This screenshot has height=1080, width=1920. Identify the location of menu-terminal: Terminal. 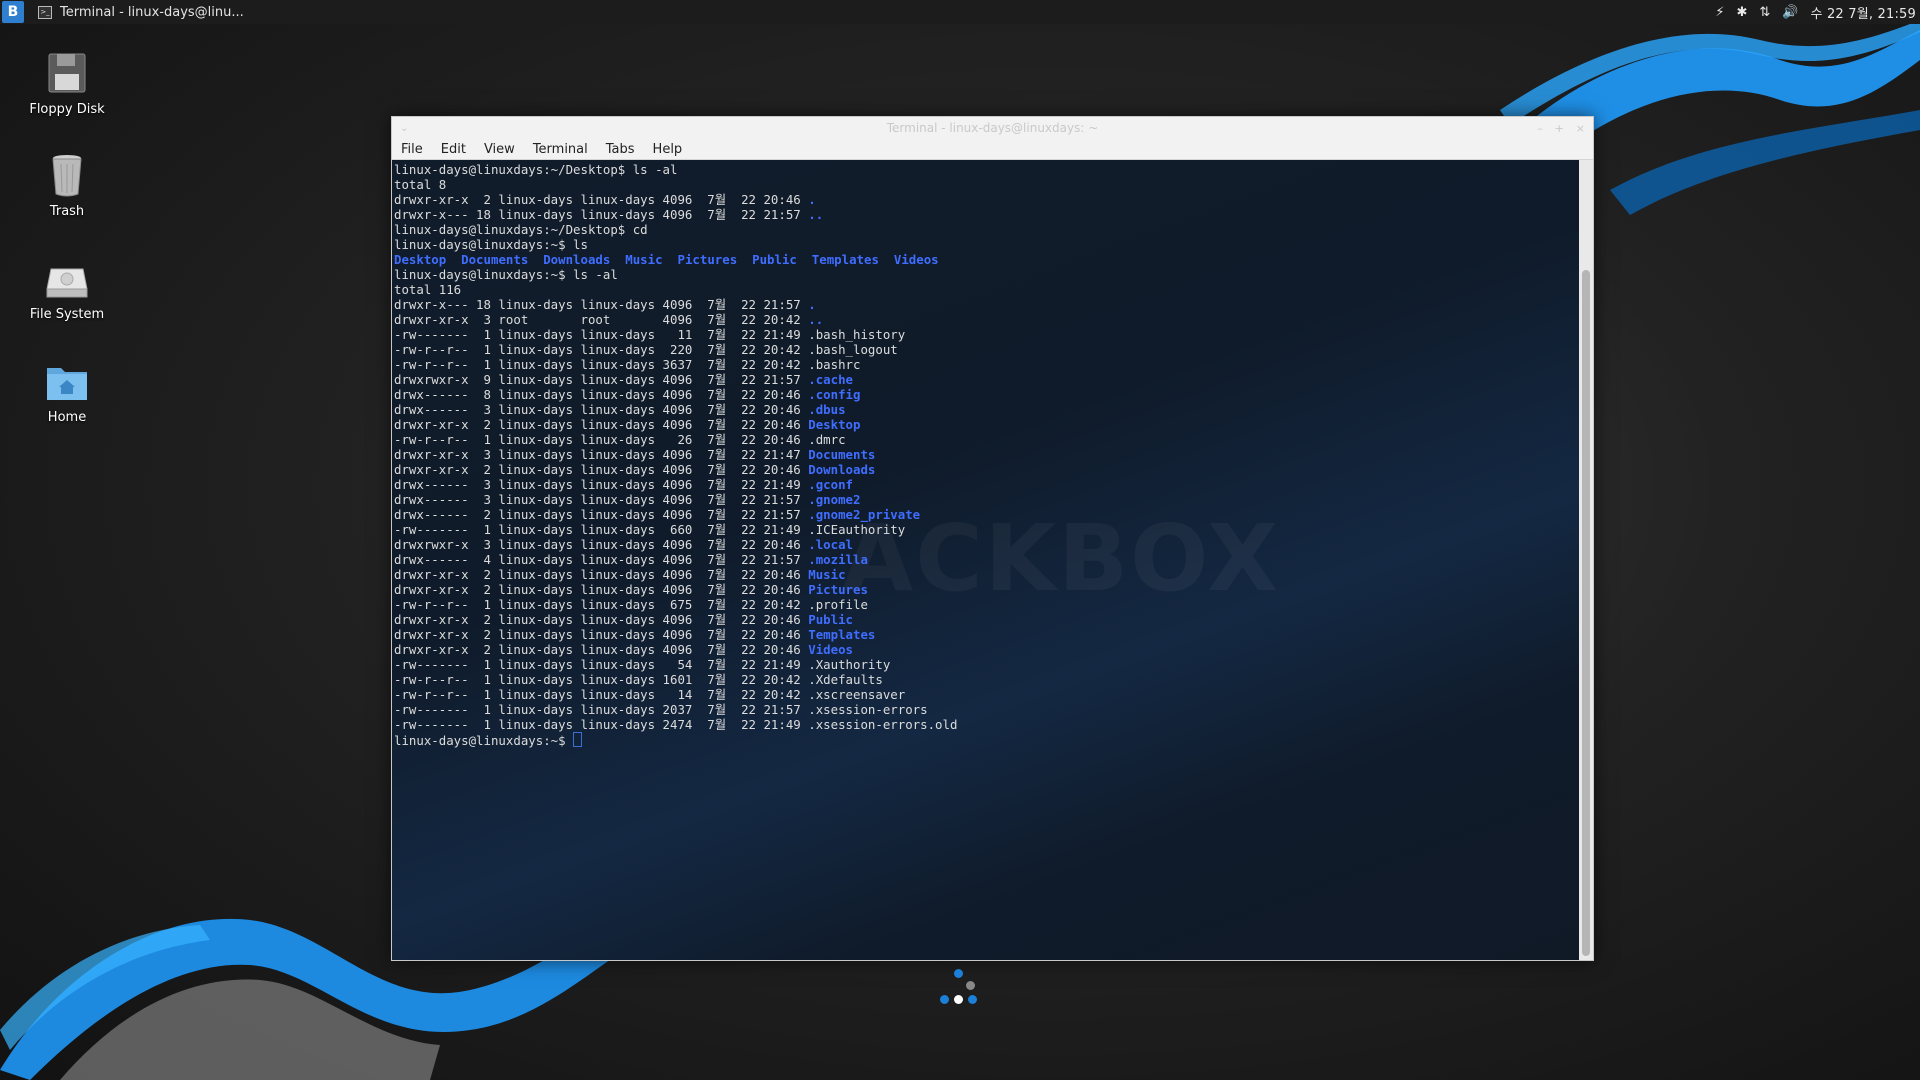
(560, 149).